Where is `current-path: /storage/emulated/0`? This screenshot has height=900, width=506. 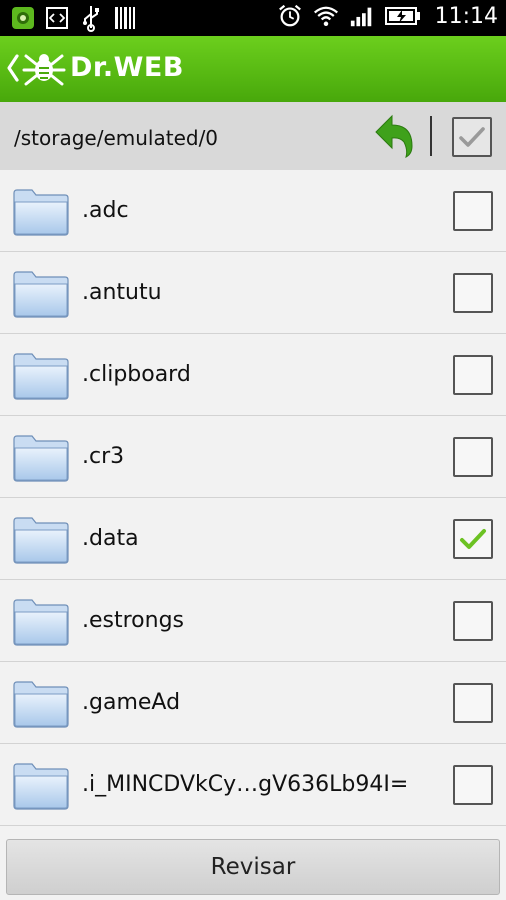
current-path: /storage/emulated/0 is located at coordinates (116, 138).